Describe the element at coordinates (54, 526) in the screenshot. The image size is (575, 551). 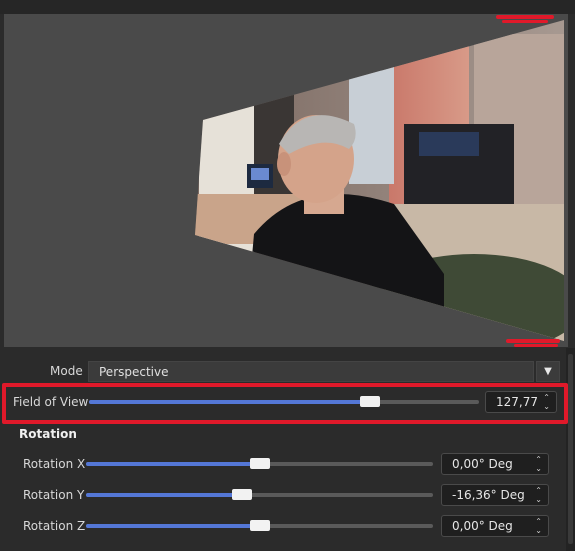
I see `rotation-z-label: Rotation Z` at that location.